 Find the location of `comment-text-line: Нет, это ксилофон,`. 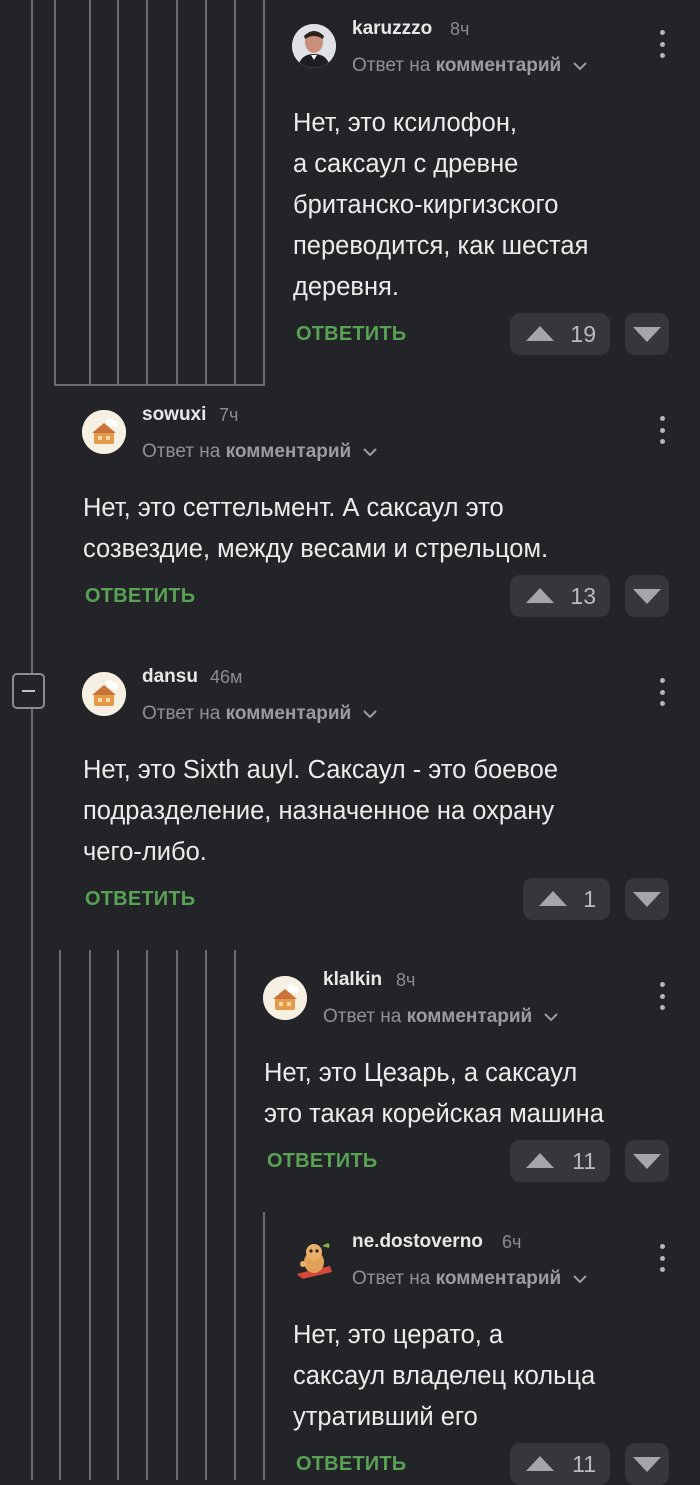

comment-text-line: Нет, это ксилофон, is located at coordinates (405, 123).